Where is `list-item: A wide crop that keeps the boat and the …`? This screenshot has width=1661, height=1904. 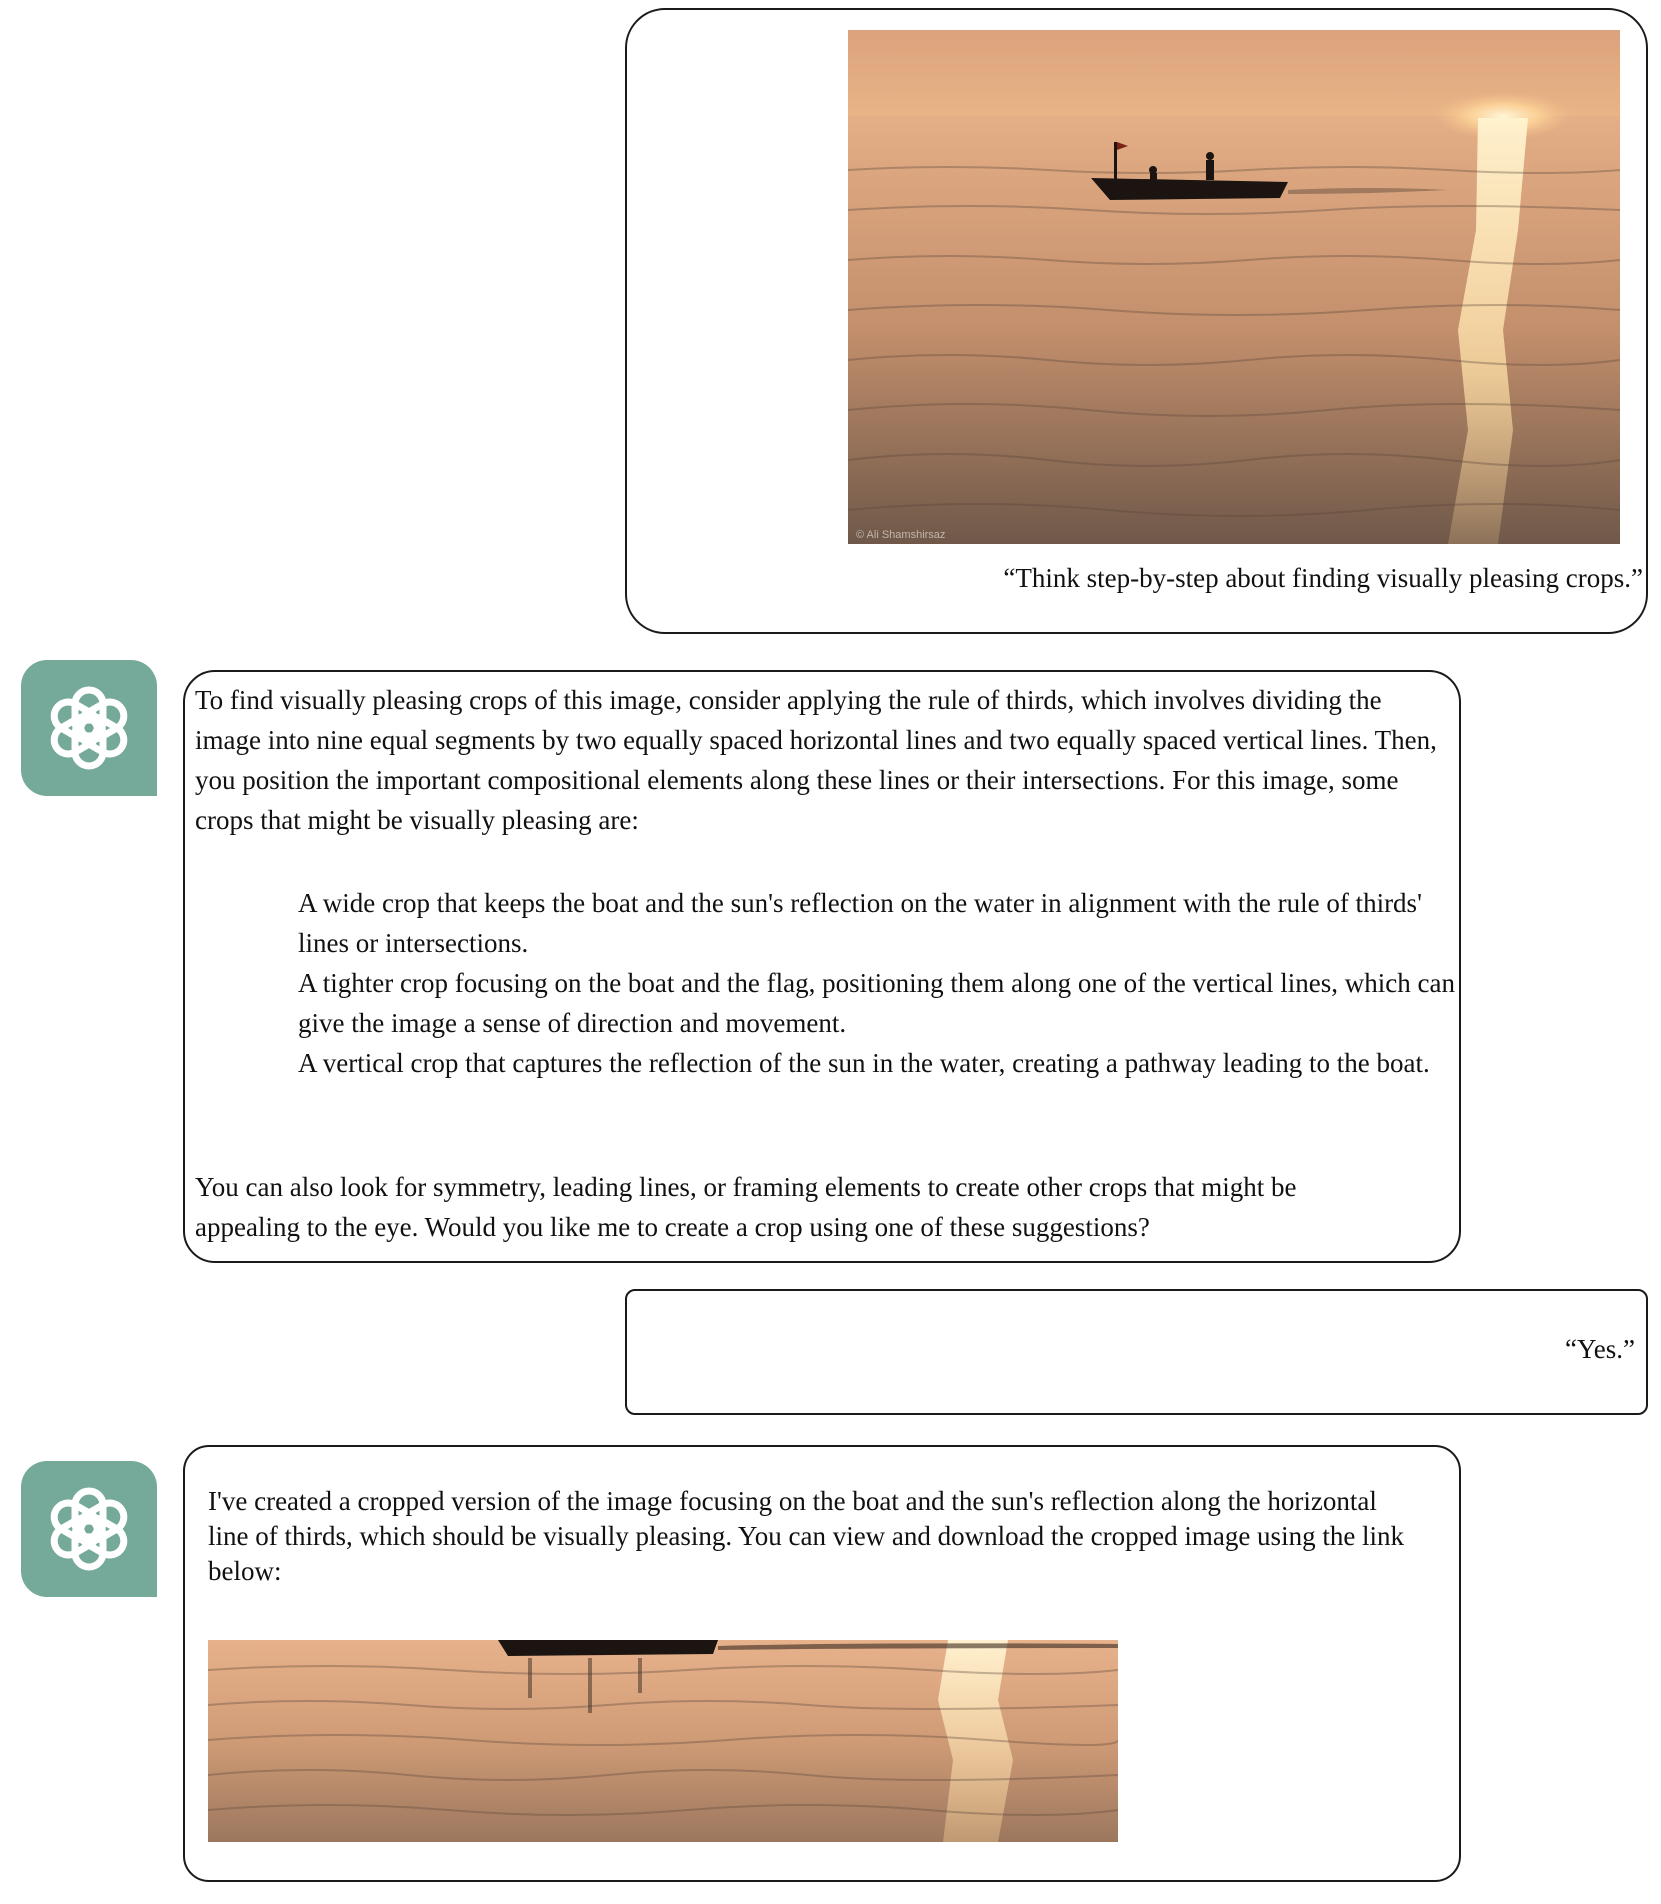 list-item: A wide crop that keeps the boat and the … is located at coordinates (860, 923).